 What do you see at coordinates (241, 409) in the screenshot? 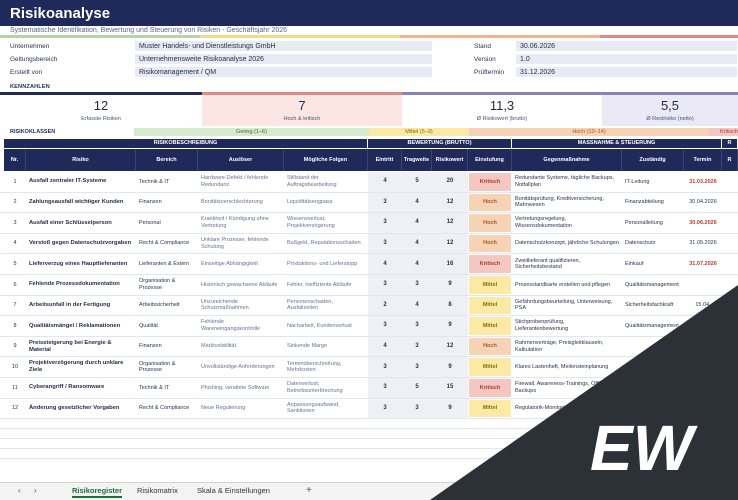
I see `cell-trigger: Neue Regulierung` at bounding box center [241, 409].